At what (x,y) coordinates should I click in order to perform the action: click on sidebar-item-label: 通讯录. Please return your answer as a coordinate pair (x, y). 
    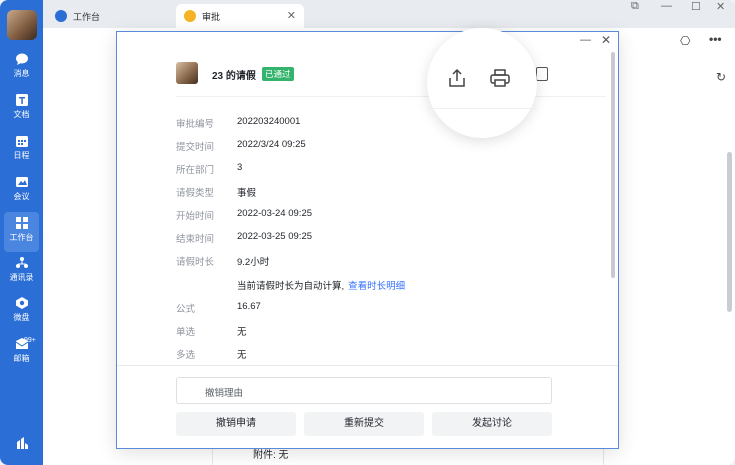
    Looking at the image, I should click on (21, 277).